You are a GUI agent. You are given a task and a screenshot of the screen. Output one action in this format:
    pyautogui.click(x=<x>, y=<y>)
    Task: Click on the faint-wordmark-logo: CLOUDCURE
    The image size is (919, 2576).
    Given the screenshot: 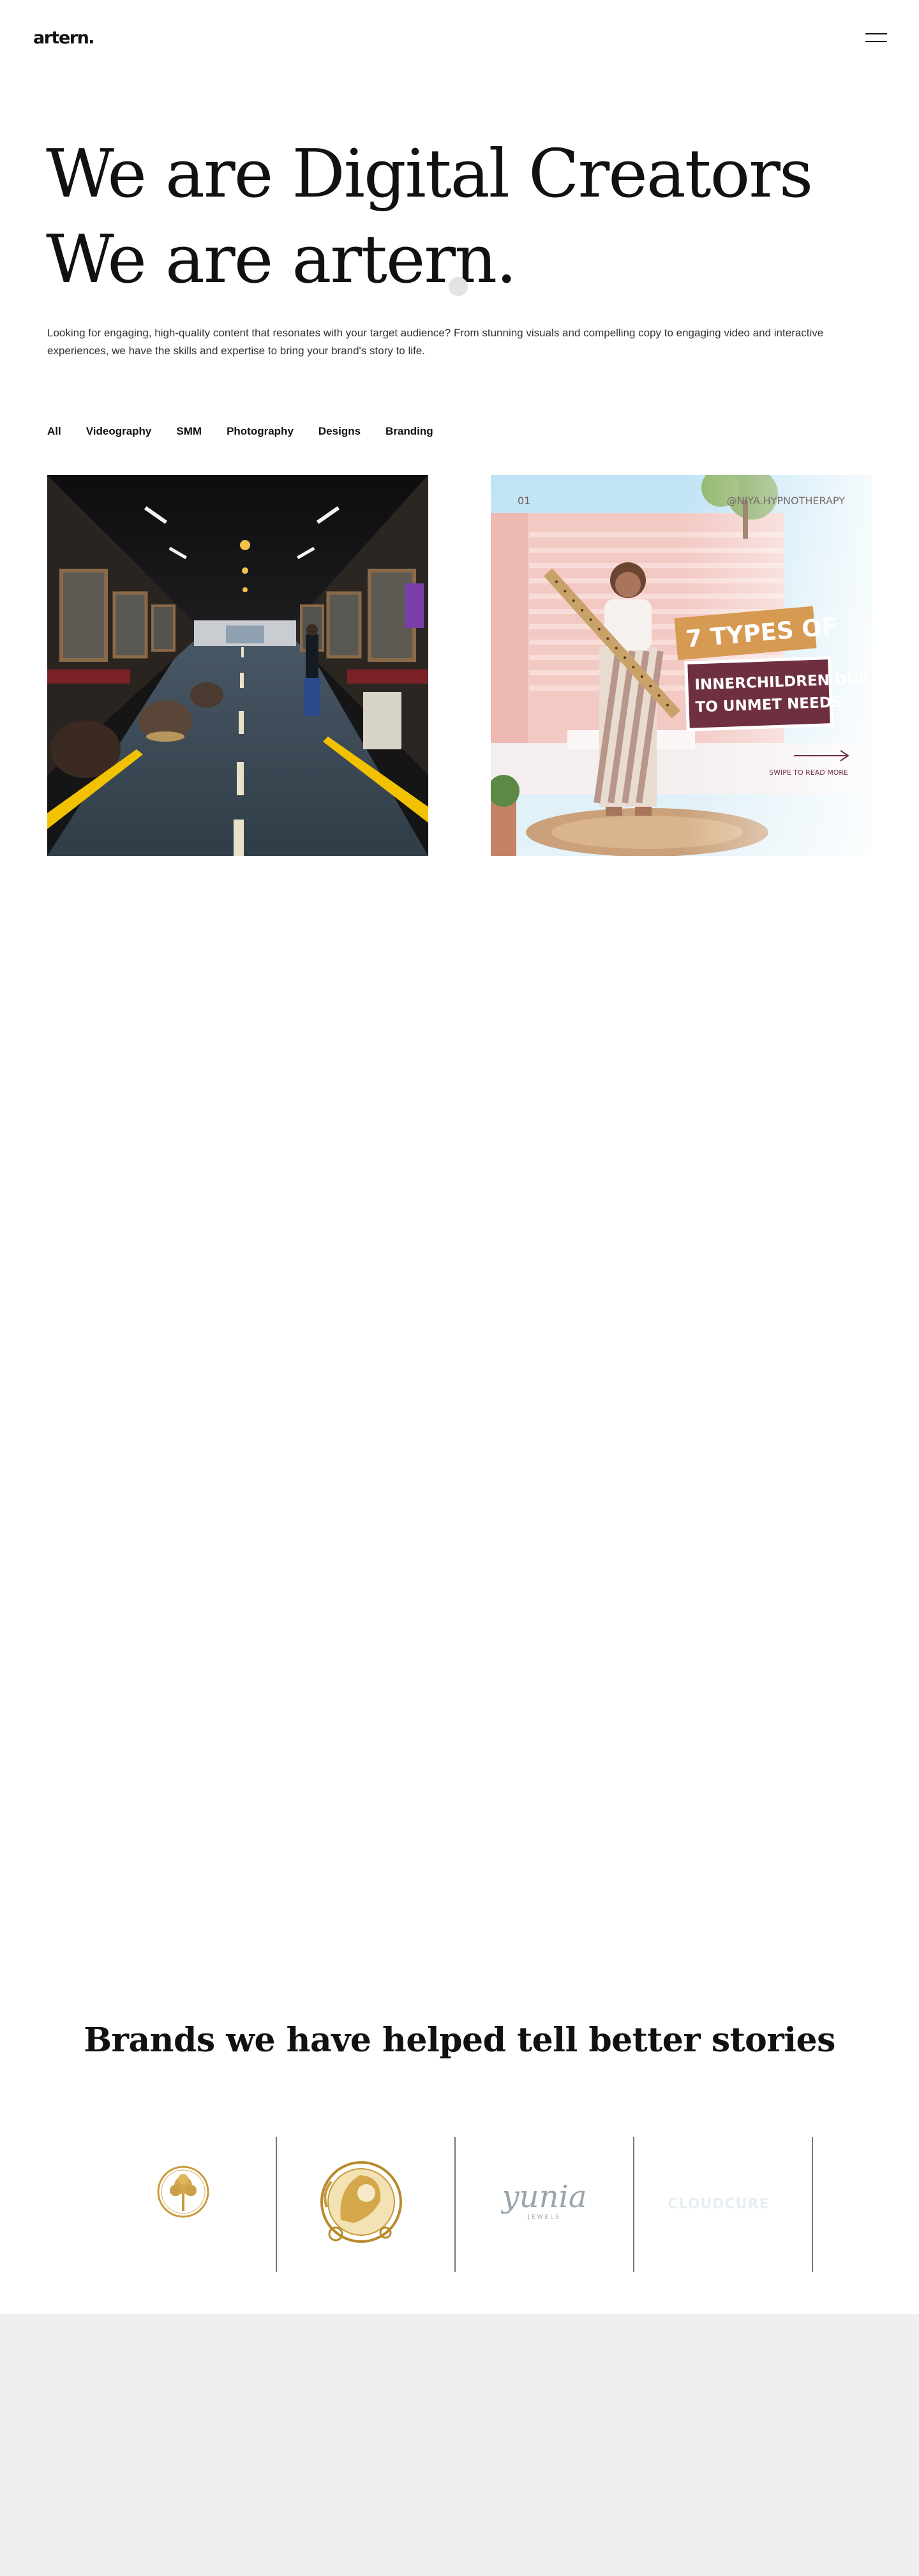 What is the action you would take?
    pyautogui.click(x=723, y=2204)
    